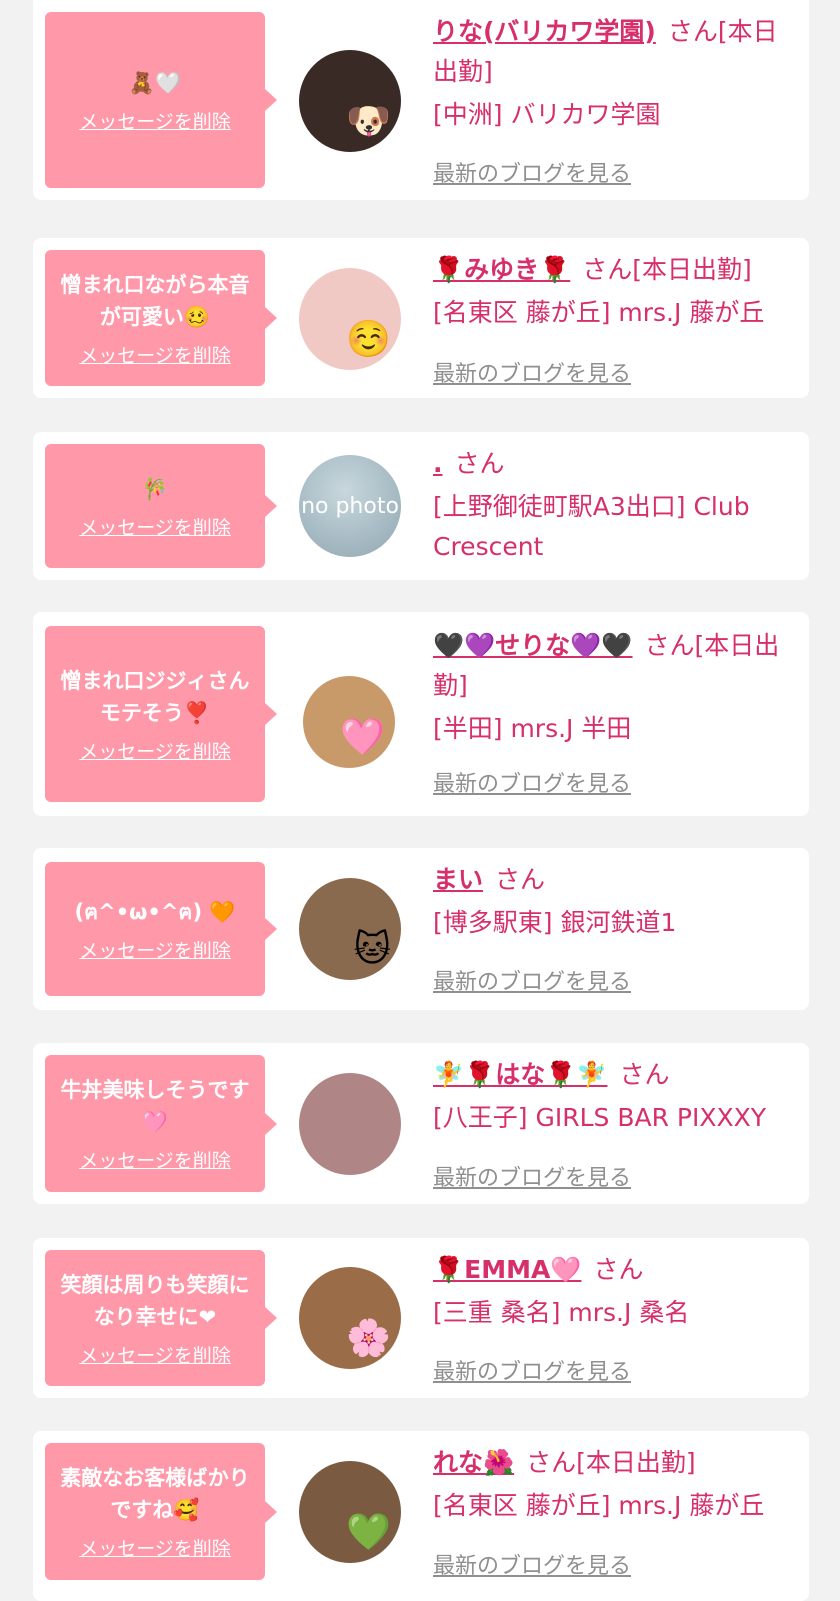 The height and width of the screenshot is (1601, 840). Describe the element at coordinates (350, 929) in the screenshot. I see `avatar: 🐱` at that location.